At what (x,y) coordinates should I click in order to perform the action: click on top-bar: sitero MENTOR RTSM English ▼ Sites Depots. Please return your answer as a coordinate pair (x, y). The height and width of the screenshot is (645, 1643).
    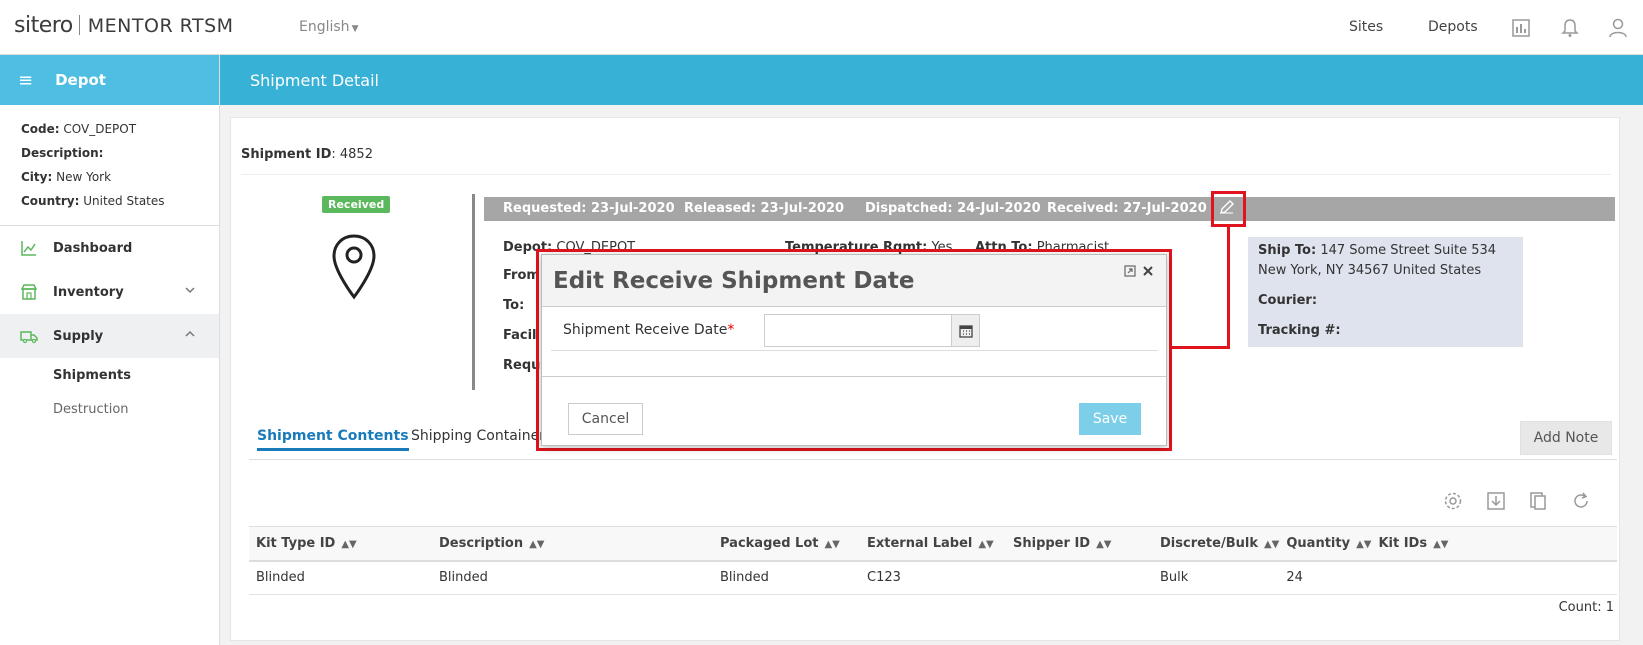
    Looking at the image, I should click on (821, 27).